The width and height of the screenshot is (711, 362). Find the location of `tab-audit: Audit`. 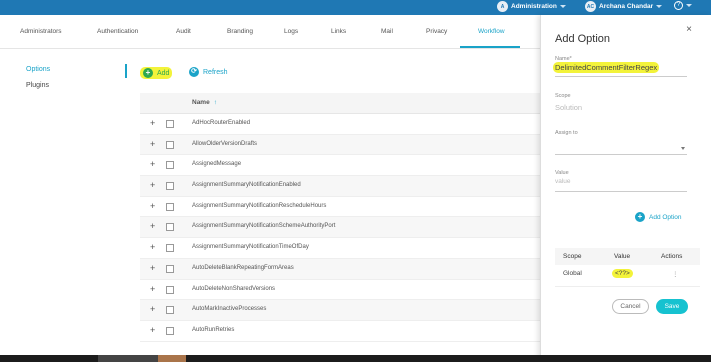

tab-audit: Audit is located at coordinates (183, 31).